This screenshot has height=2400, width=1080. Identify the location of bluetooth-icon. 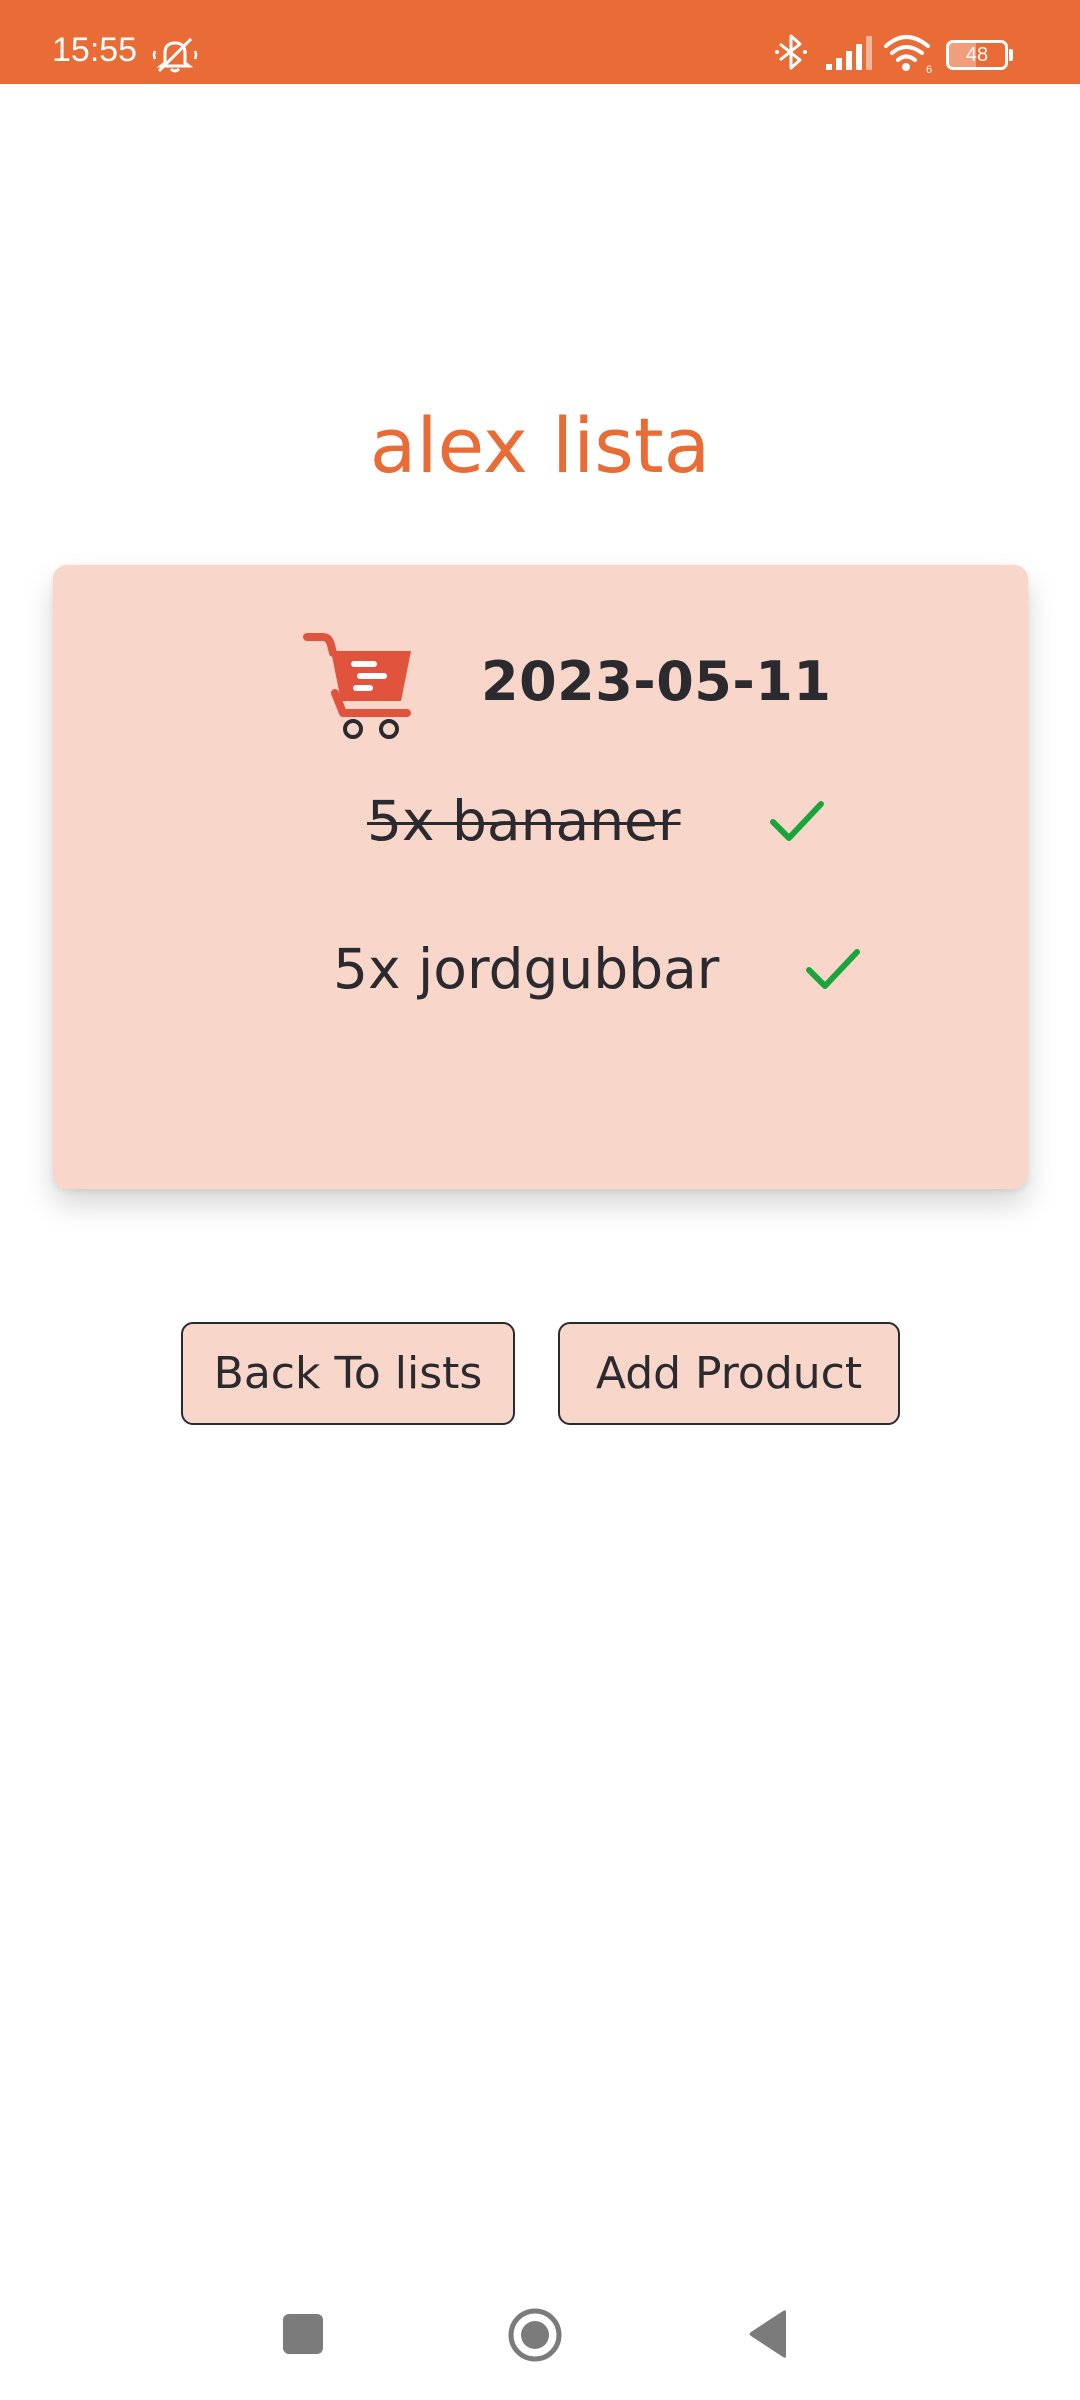
(791, 52).